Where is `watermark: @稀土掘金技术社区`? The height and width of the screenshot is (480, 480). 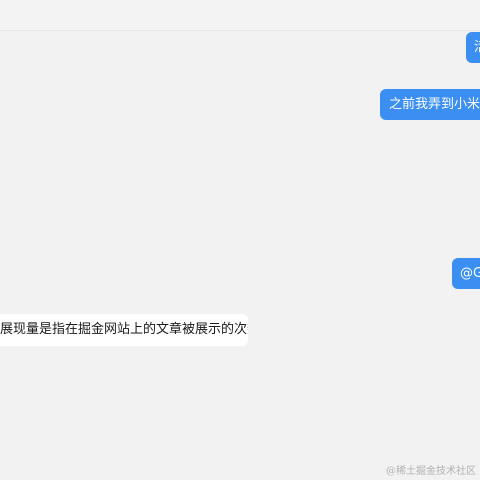
watermark: @稀土掘金技术社区 is located at coordinates (431, 471).